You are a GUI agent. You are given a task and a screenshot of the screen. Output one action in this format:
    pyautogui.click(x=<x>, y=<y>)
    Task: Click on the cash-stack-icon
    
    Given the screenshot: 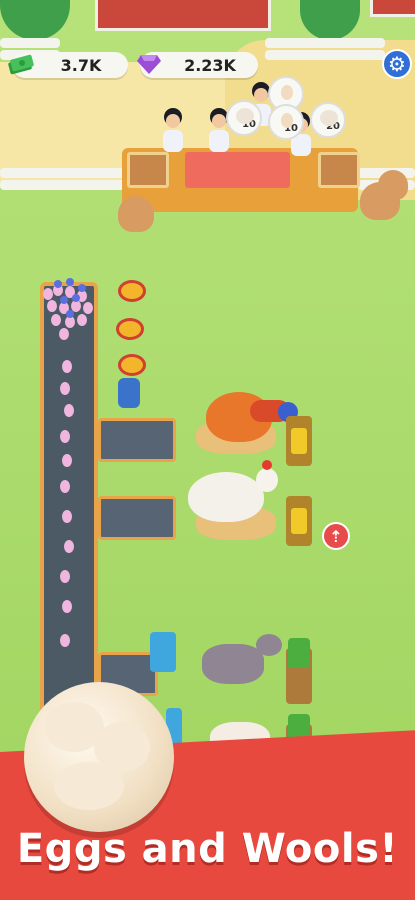 What is the action you would take?
    pyautogui.click(x=21, y=64)
    